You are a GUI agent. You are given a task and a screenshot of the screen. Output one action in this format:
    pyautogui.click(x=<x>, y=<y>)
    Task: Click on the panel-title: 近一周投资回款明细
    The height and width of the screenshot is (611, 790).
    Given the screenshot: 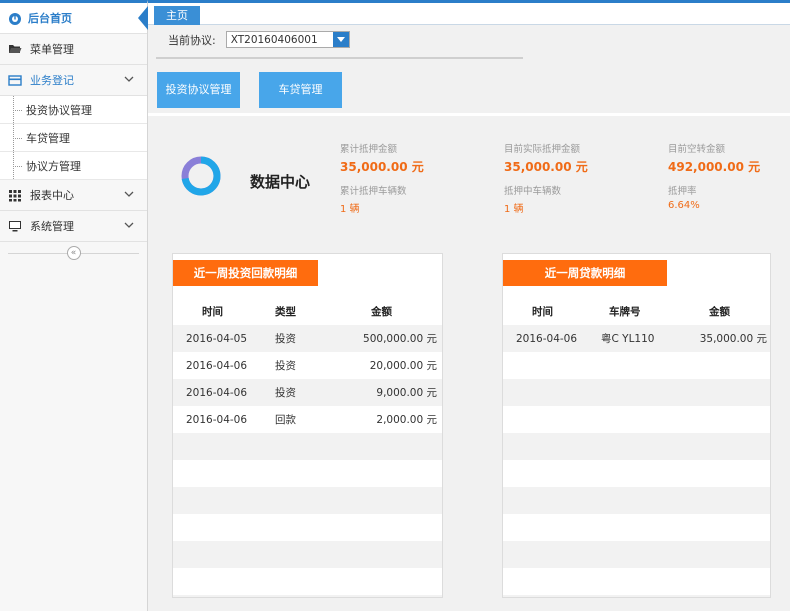 What is the action you would take?
    pyautogui.click(x=245, y=273)
    